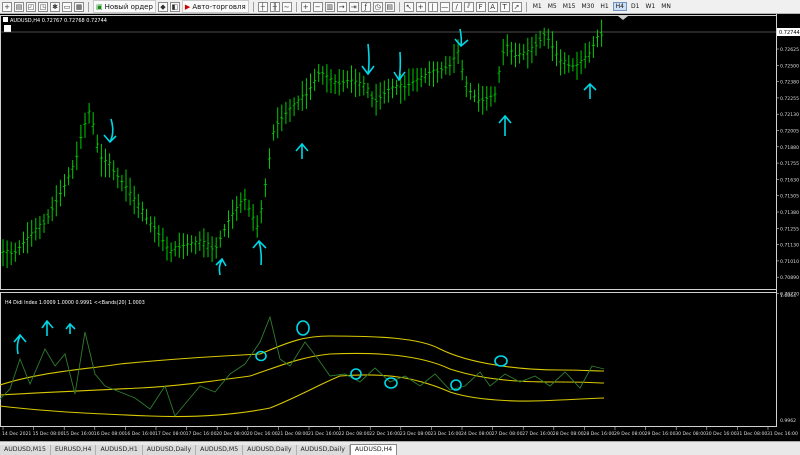  What do you see at coordinates (492, 6) in the screenshot?
I see `text-icon: A` at bounding box center [492, 6].